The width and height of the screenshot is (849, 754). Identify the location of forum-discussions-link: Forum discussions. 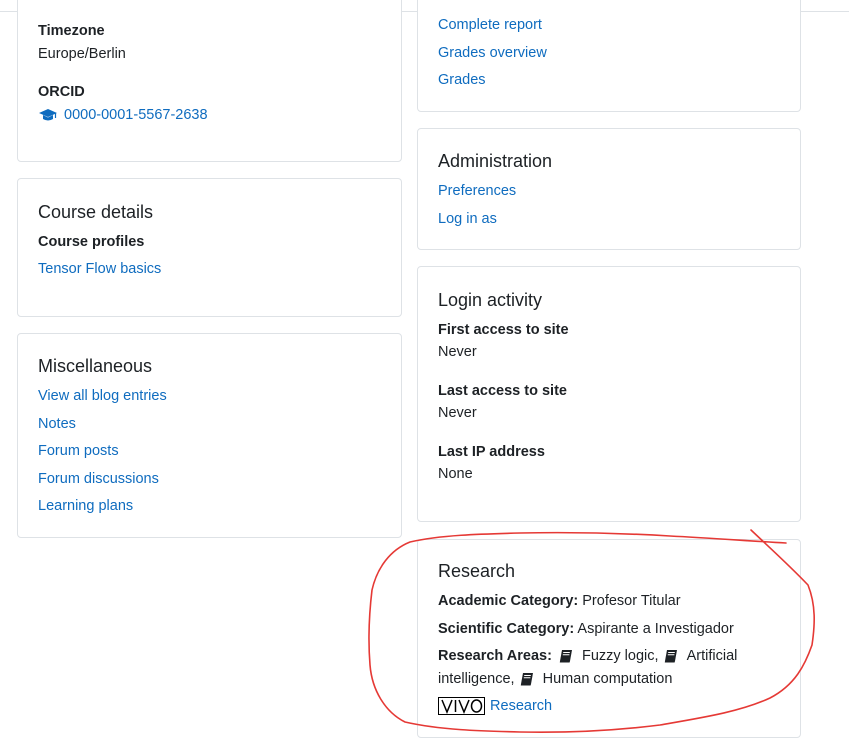
(98, 479).